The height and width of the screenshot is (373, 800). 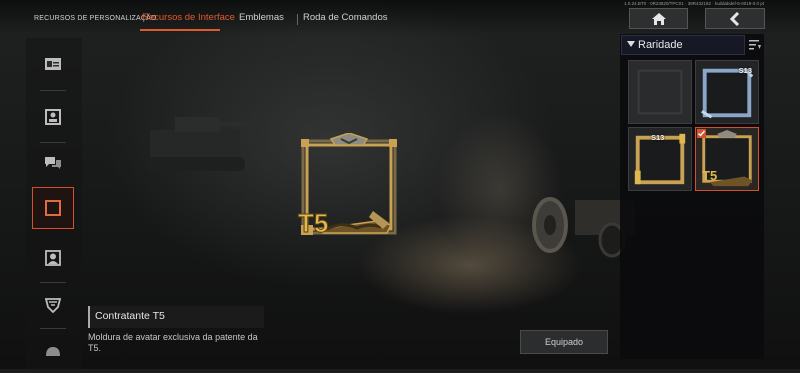 What do you see at coordinates (261, 17) in the screenshot?
I see `tab-emblems: Emblemas` at bounding box center [261, 17].